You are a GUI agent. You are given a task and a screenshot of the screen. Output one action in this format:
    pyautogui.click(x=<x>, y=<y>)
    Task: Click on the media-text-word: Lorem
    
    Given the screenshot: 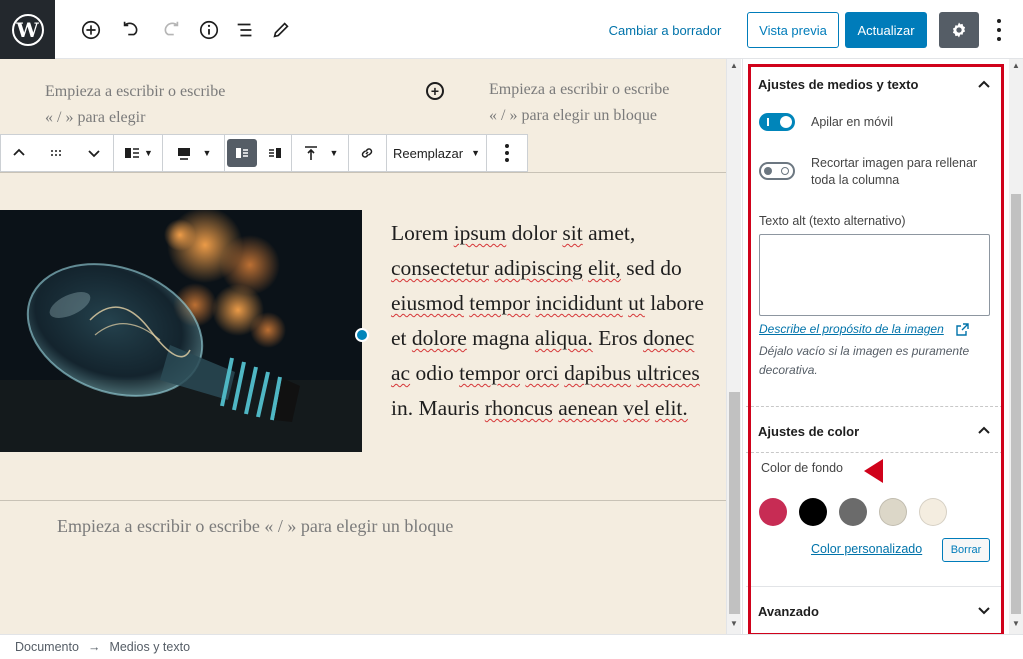 What is the action you would take?
    pyautogui.click(x=420, y=233)
    